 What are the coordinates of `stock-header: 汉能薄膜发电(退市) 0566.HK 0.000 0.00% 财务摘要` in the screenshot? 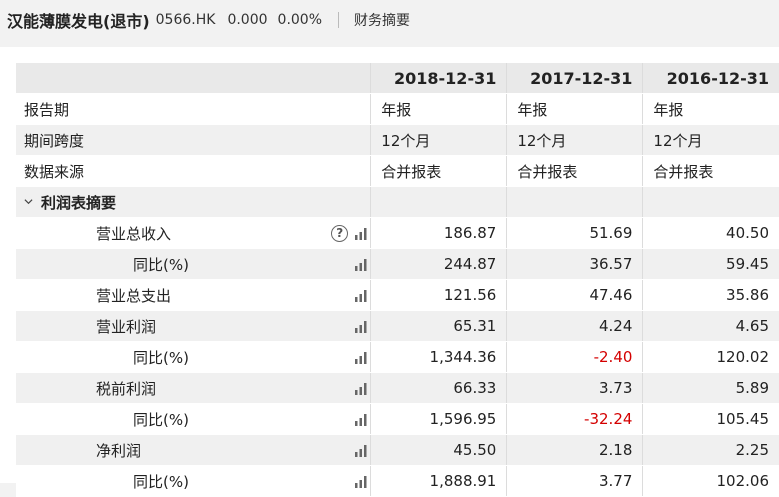 It's located at (389, 20).